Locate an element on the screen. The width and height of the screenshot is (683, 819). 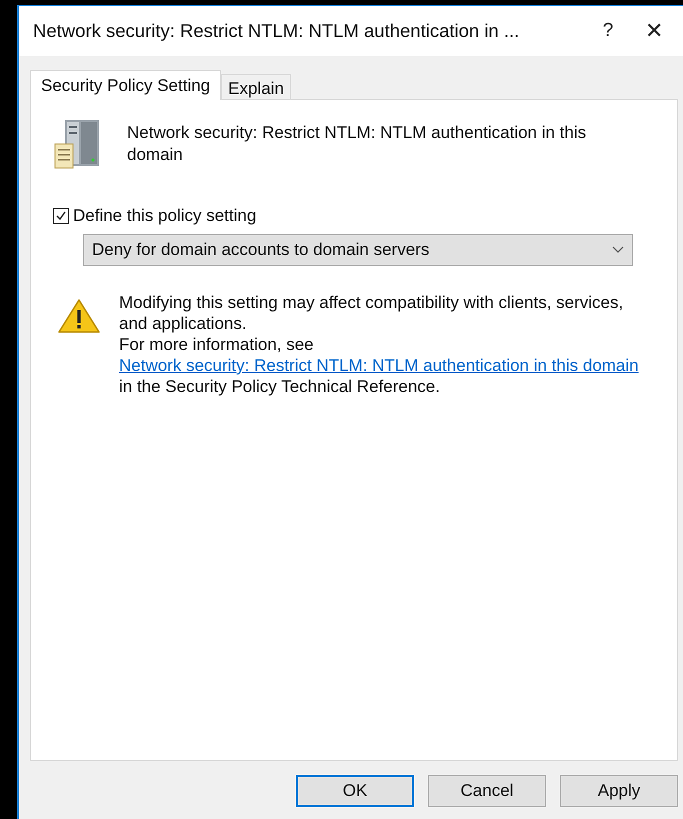
cancel-button: Cancel is located at coordinates (487, 791).